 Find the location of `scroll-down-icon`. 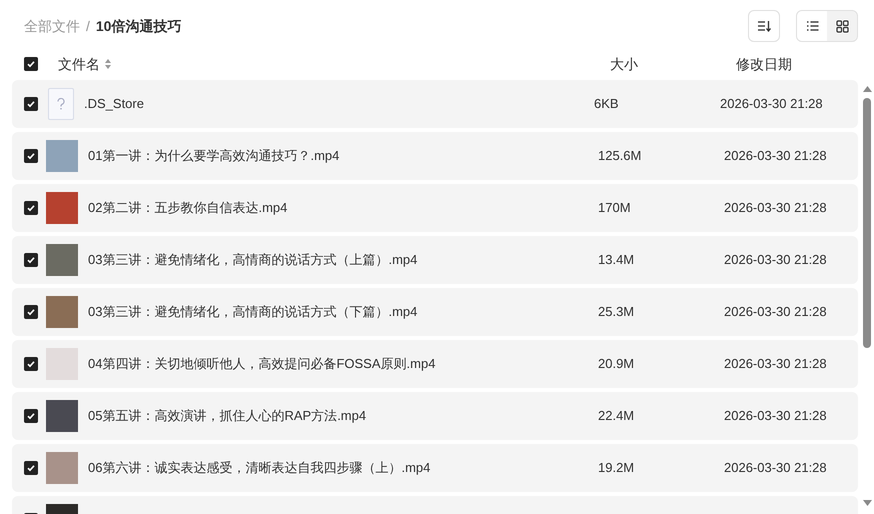

scroll-down-icon is located at coordinates (867, 503).